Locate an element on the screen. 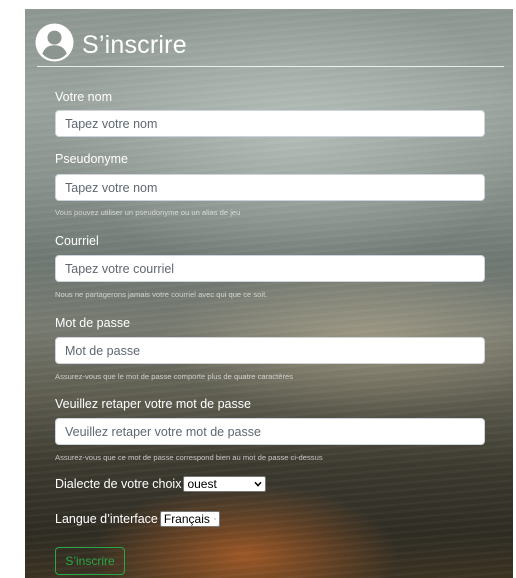 The image size is (516, 578). page-title: S’inscrire is located at coordinates (134, 44).